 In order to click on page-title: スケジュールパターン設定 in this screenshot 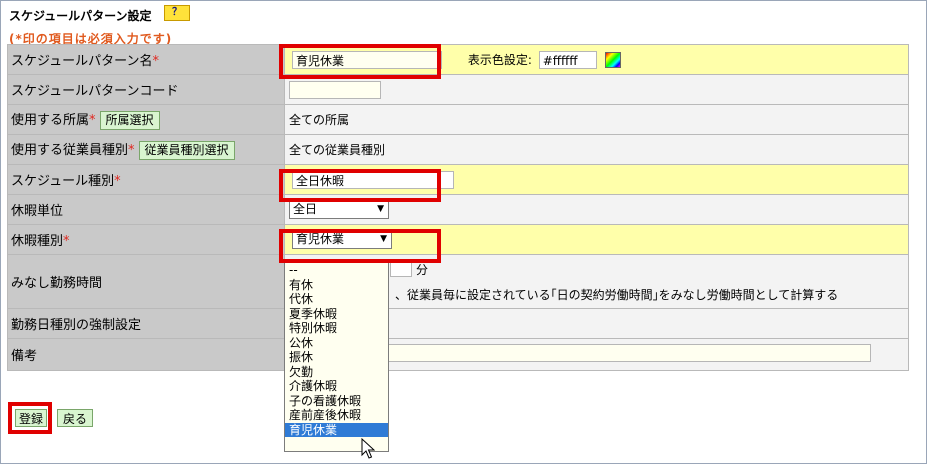, I will do `click(80, 16)`.